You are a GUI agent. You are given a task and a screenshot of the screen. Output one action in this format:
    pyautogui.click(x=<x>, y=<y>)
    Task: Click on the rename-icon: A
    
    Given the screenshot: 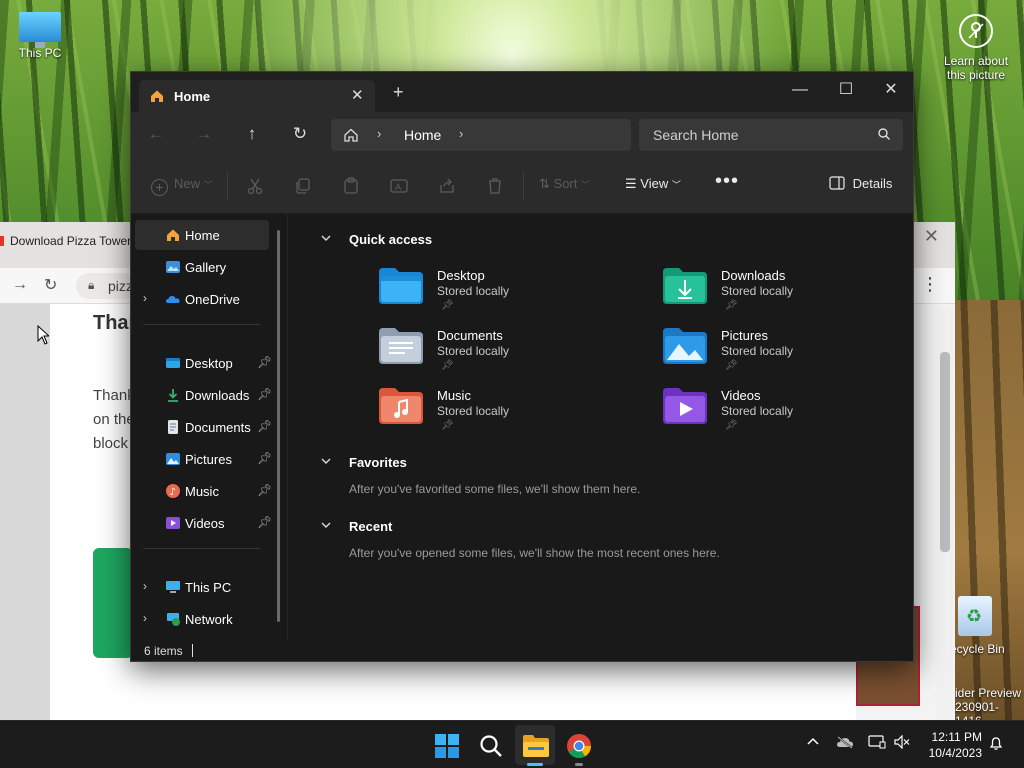 What is the action you would take?
    pyautogui.click(x=399, y=186)
    